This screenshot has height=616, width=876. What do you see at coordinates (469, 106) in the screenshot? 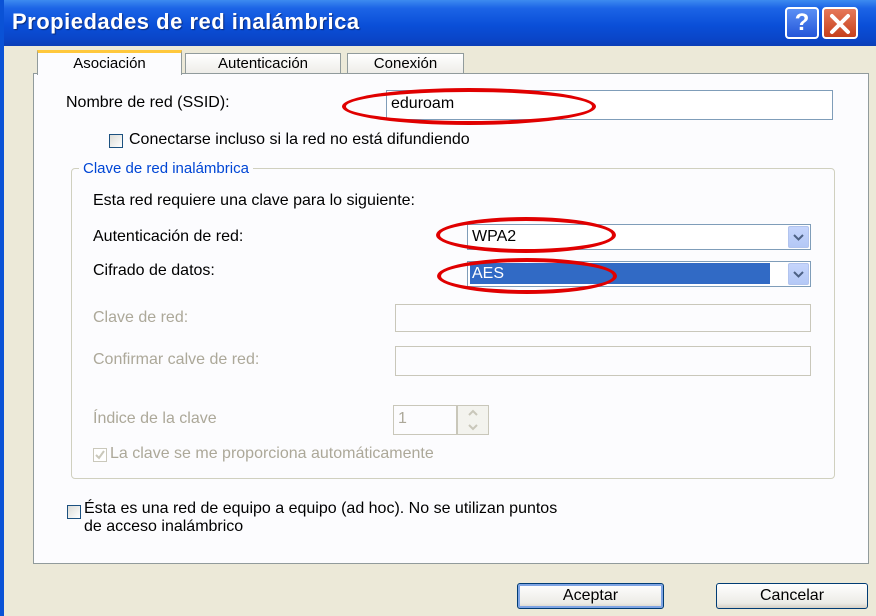
I see `annotation-oval-ssid` at bounding box center [469, 106].